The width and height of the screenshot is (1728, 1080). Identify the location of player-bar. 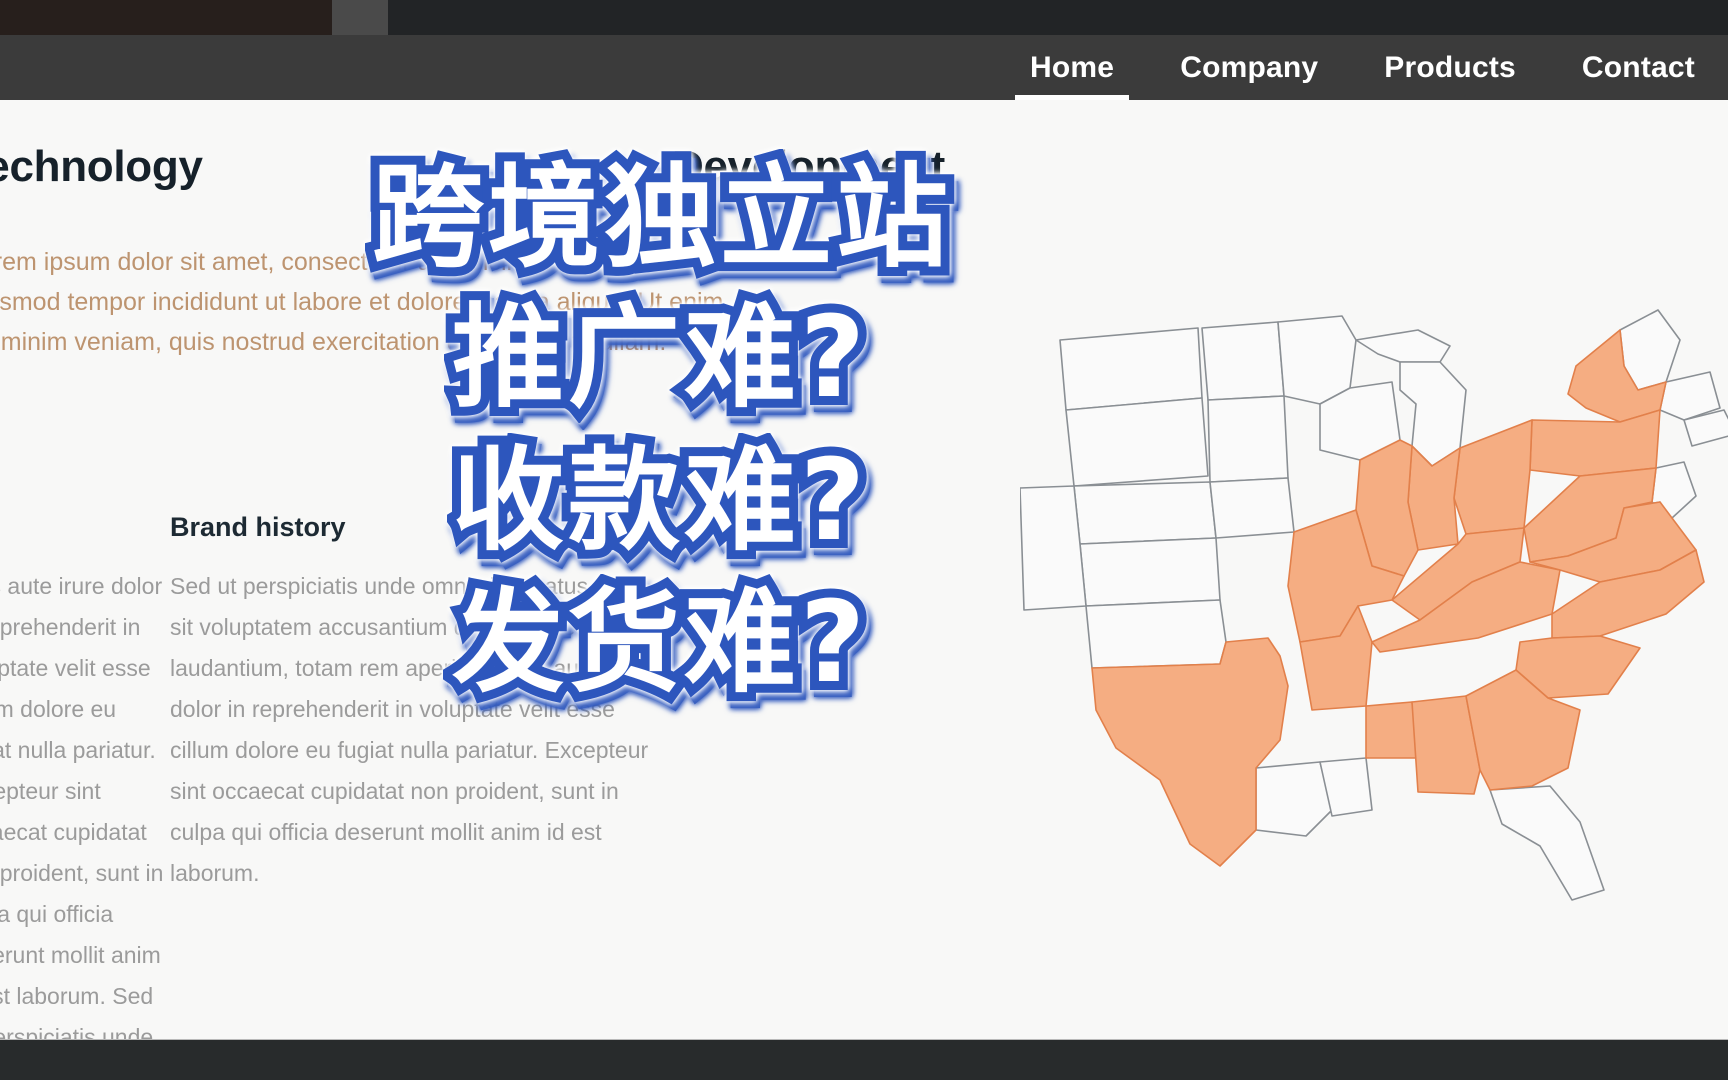
(864, 1059).